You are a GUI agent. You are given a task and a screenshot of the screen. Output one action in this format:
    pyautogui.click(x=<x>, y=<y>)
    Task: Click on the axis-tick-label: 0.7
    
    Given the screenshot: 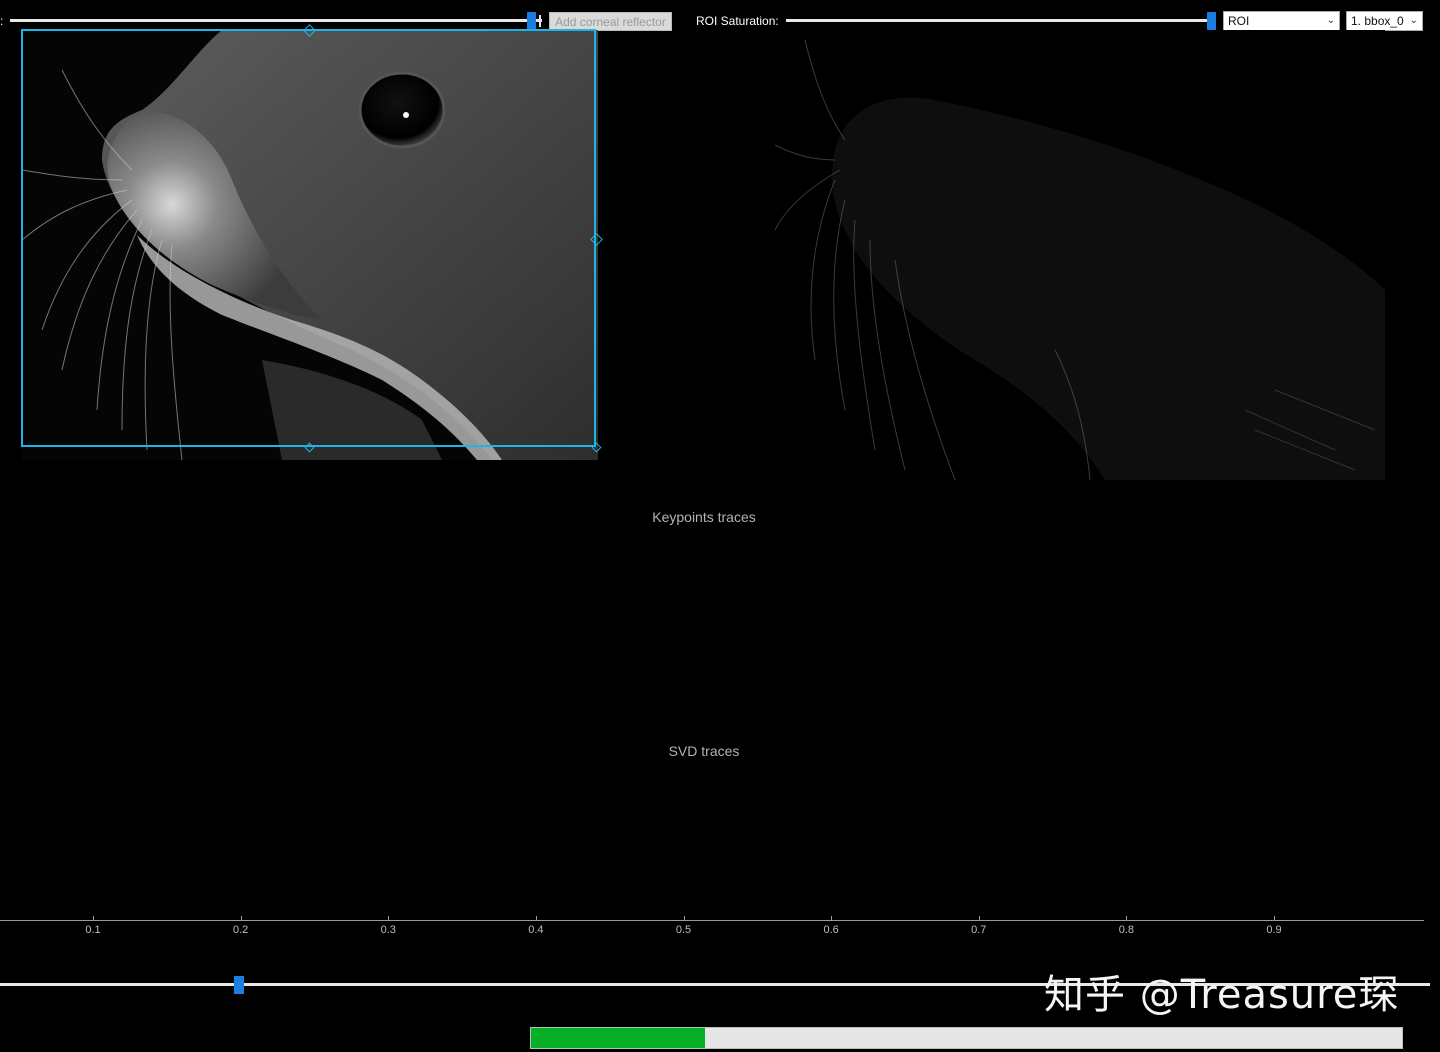 What is the action you would take?
    pyautogui.click(x=979, y=930)
    